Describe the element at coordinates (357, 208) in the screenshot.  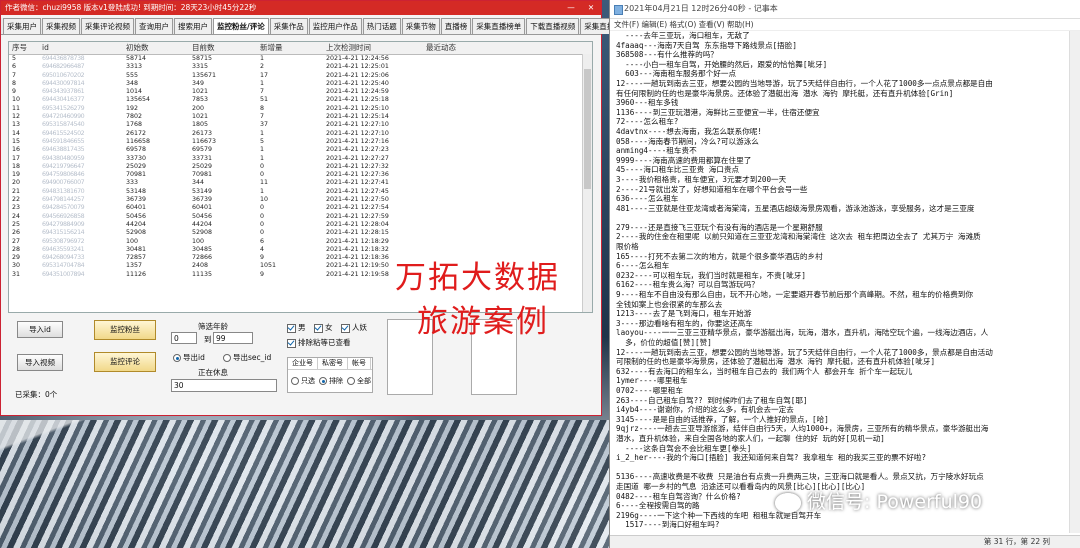
I see `table-cell: 2021-4-21 12:27:54` at that location.